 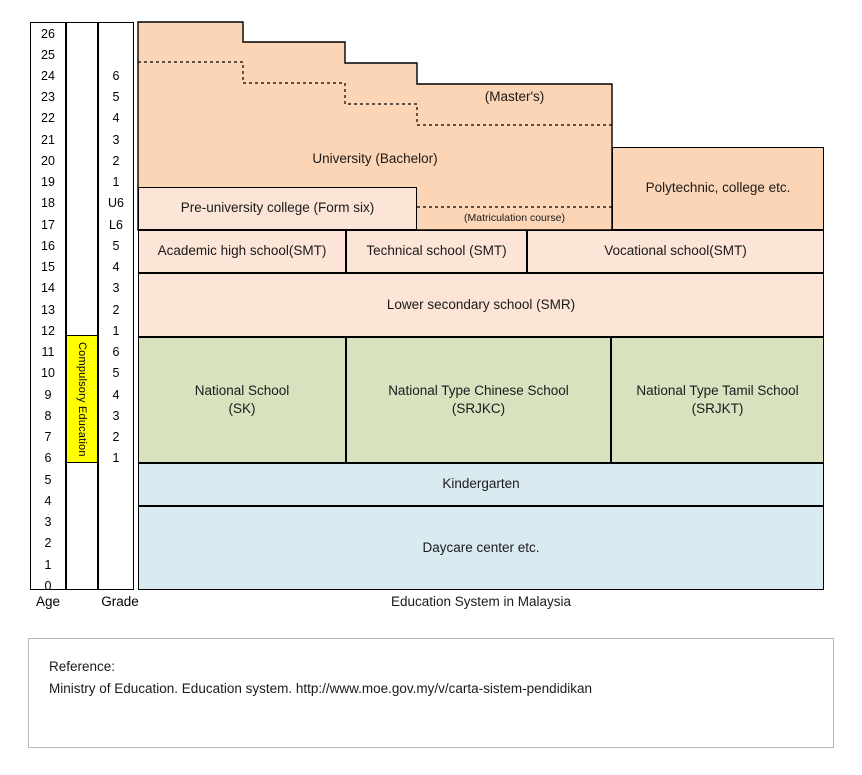 I want to click on national-type-tamil-school-label-line2: (SRJKT), so click(x=717, y=408).